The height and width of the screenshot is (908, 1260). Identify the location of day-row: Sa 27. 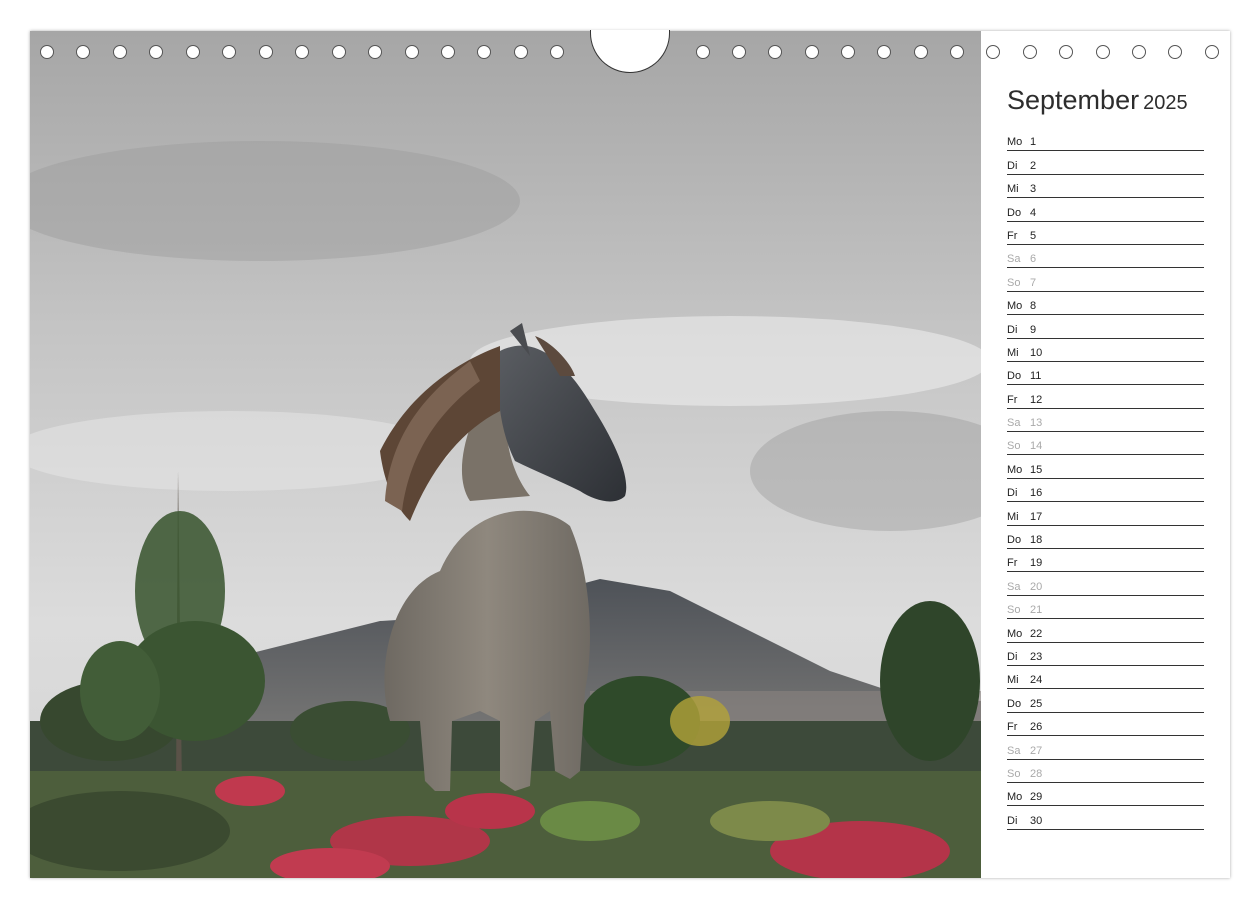
(1105, 748).